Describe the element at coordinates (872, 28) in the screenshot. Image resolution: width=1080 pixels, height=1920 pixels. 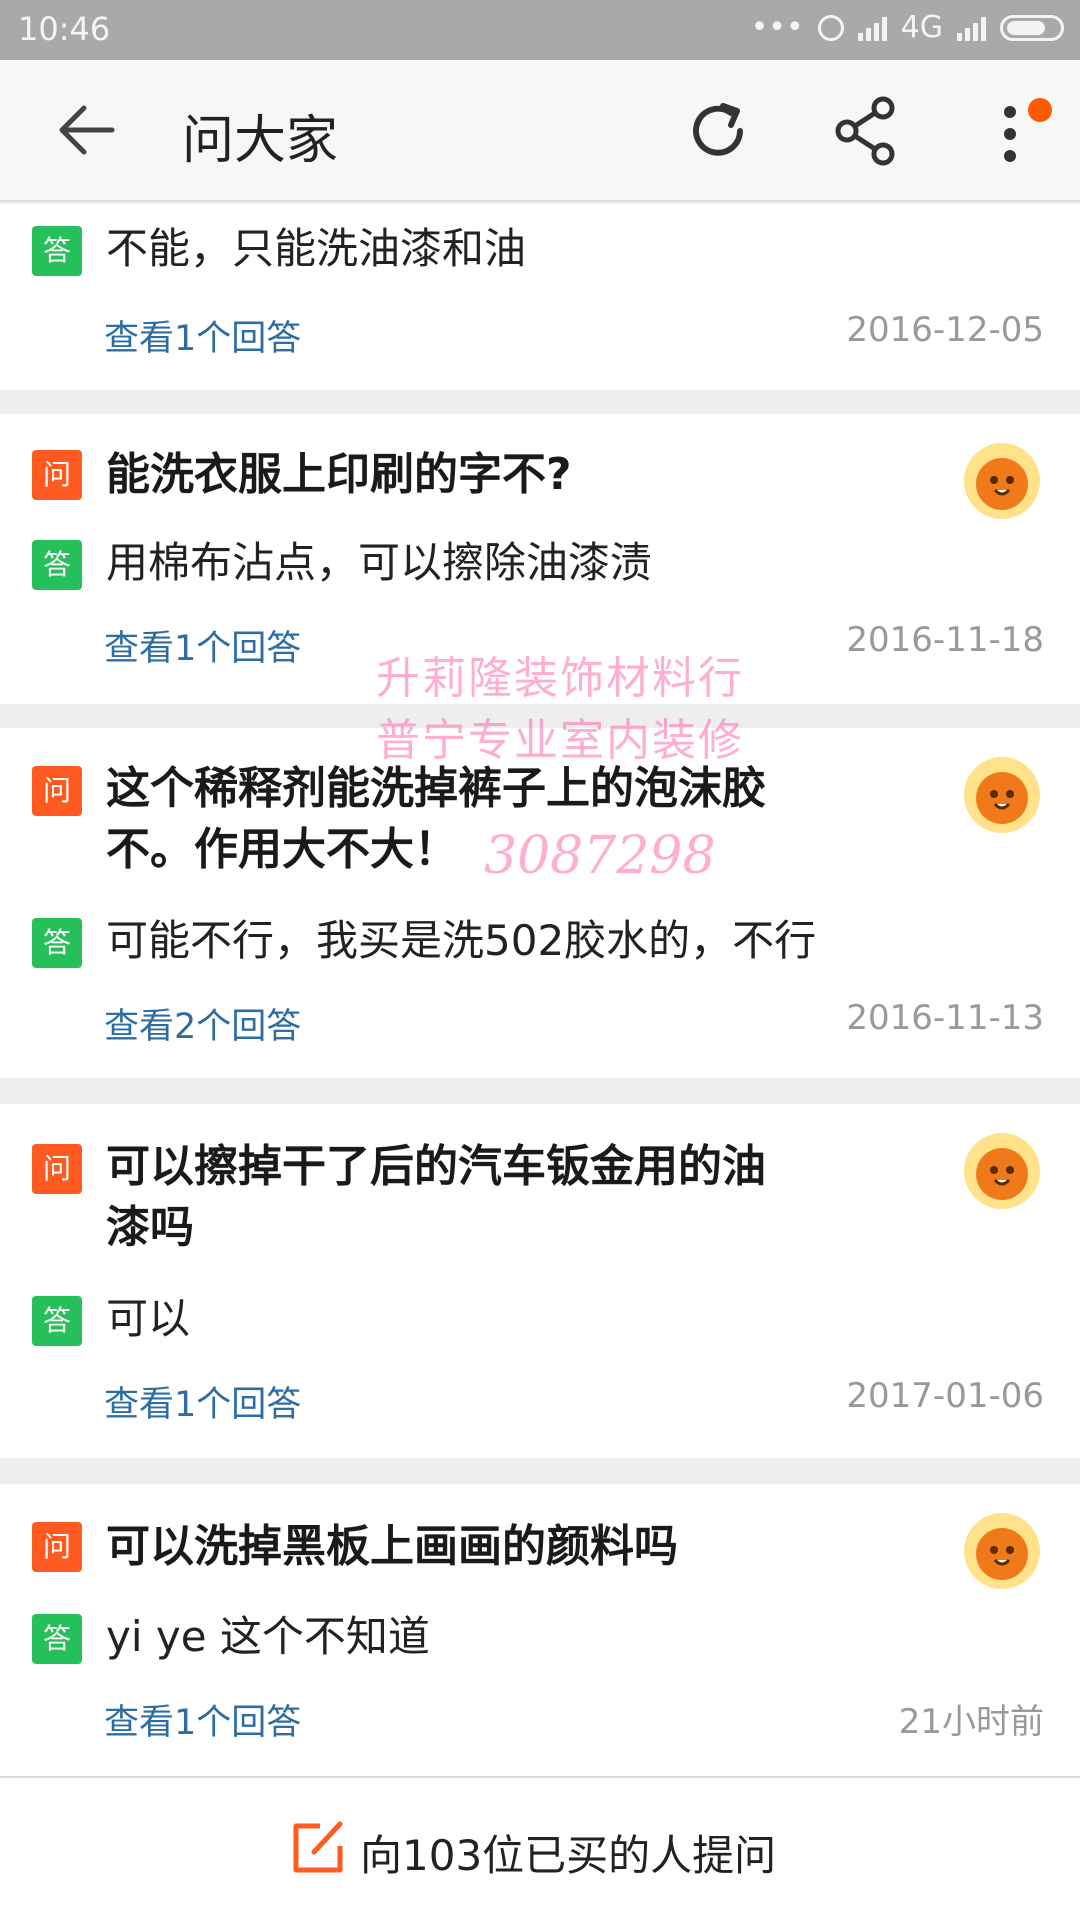
I see `signal-icon` at that location.